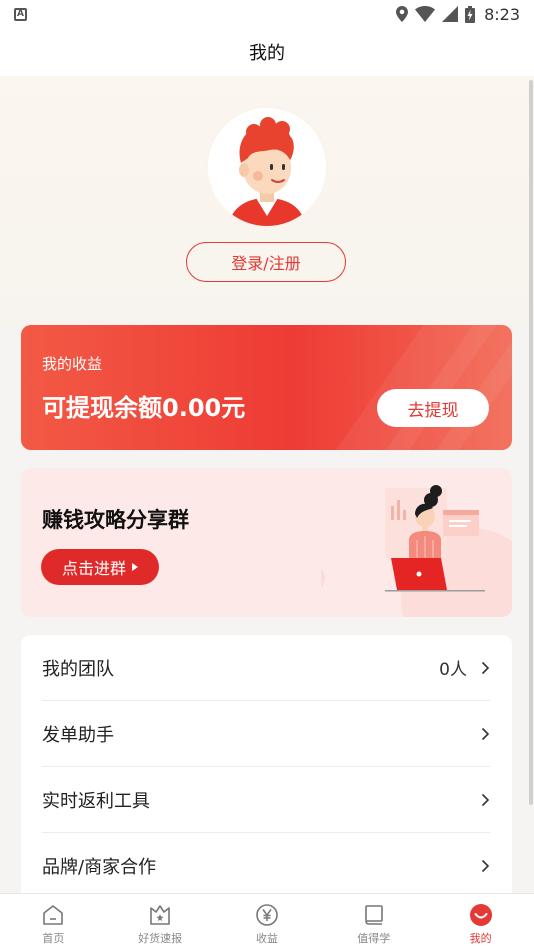 The width and height of the screenshot is (534, 950). I want to click on avatar, so click(267, 167).